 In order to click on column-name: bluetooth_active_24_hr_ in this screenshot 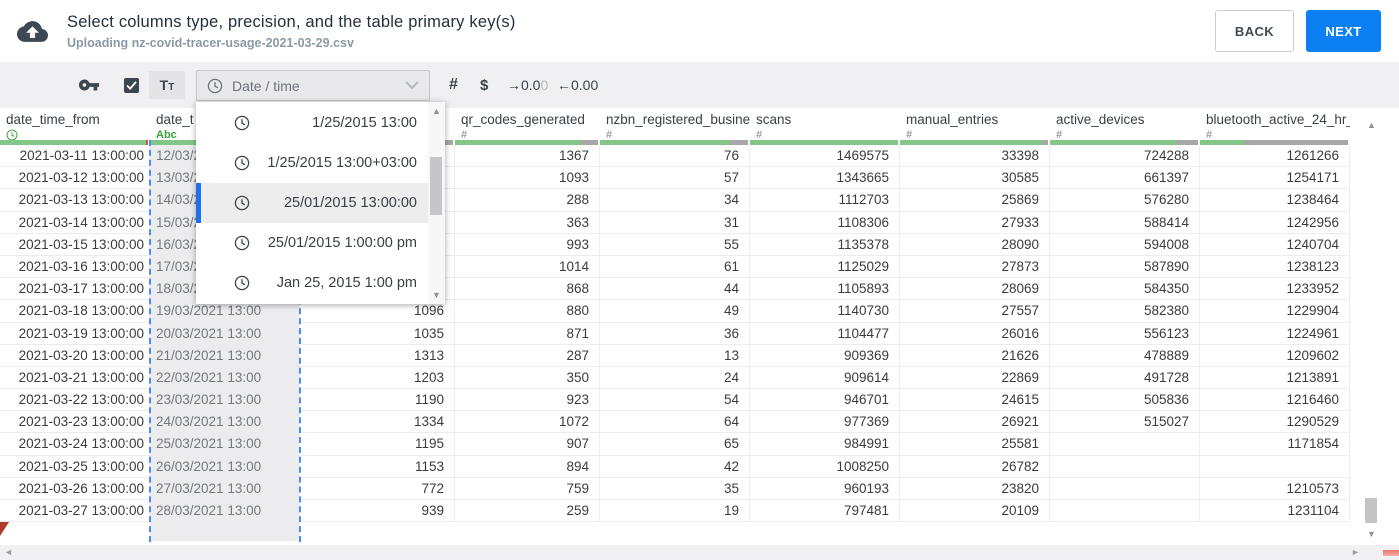, I will do `click(1278, 119)`.